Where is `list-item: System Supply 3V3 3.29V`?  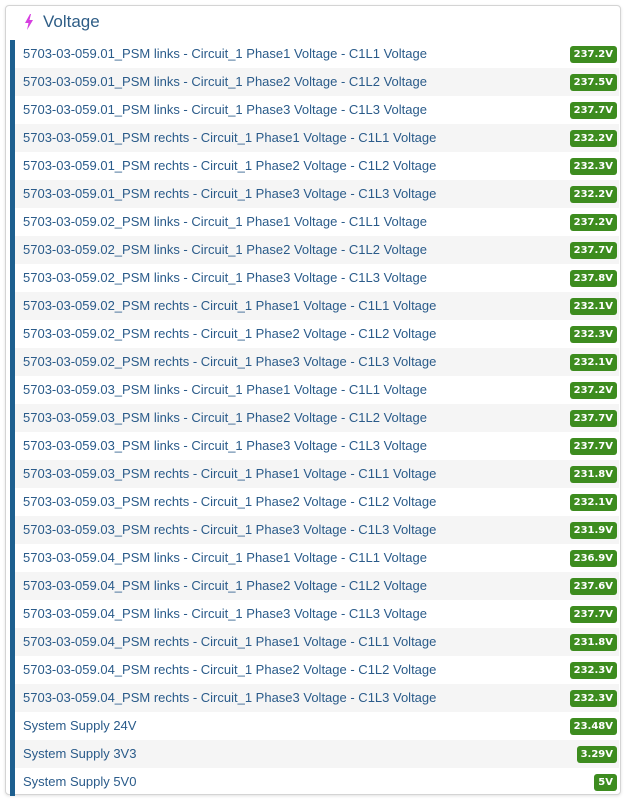
list-item: System Supply 3V3 3.29V is located at coordinates (317, 754).